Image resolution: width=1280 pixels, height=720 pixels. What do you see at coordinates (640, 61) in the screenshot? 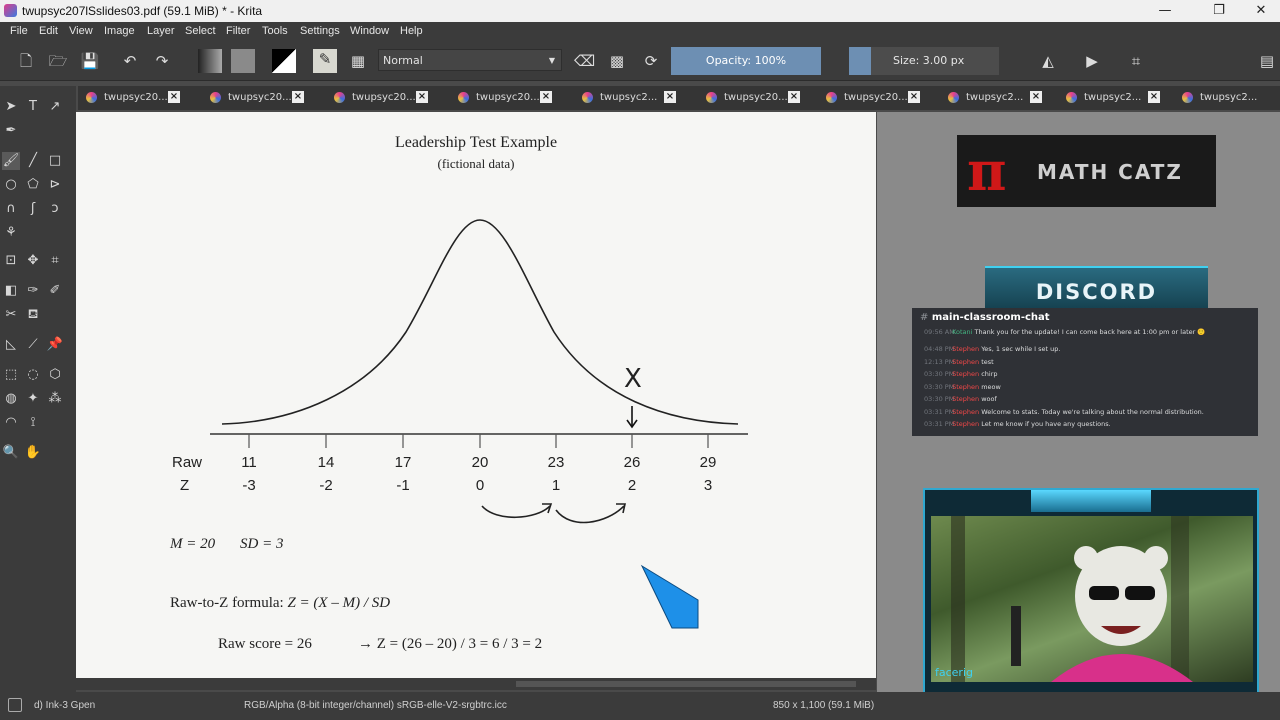
I see `main-toolbar: 🗋 🗁 💾 ↶ ↷ ✎ ▦ ⌫ ▩ ⟳ ◭ ▶ ⌗ ▤` at bounding box center [640, 61].